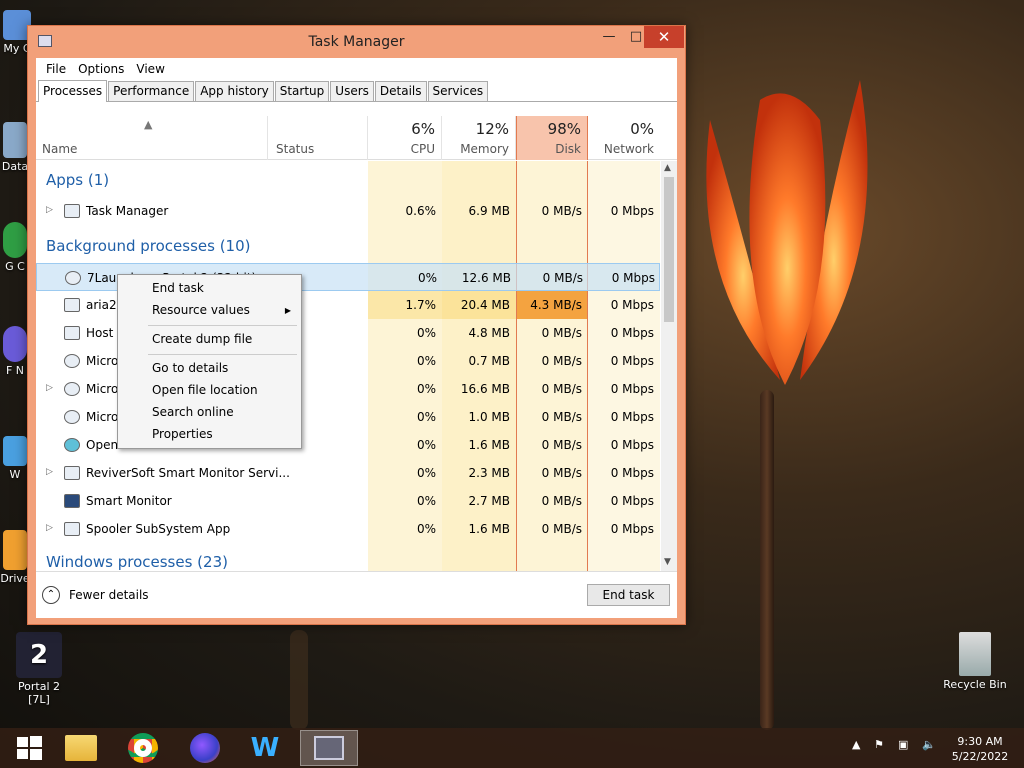 This screenshot has height=768, width=1024. I want to click on fewer-details-link: Fewer details, so click(109, 595).